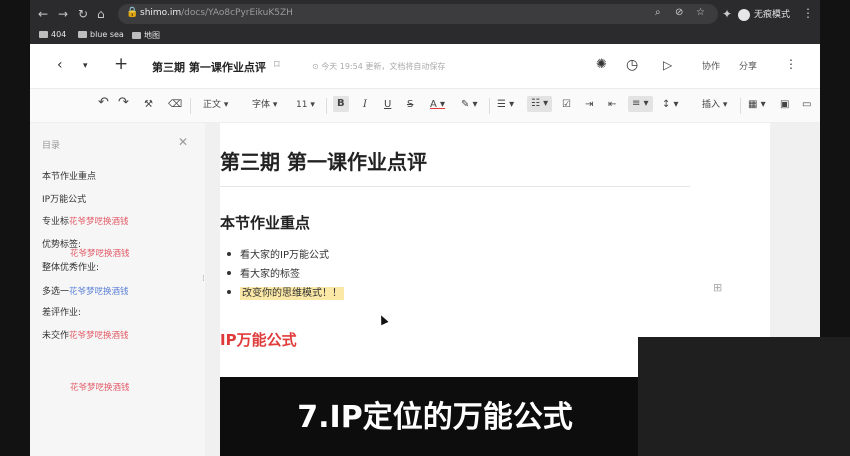 This screenshot has height=456, width=850. I want to click on font-size-select: 11 ▾, so click(305, 105).